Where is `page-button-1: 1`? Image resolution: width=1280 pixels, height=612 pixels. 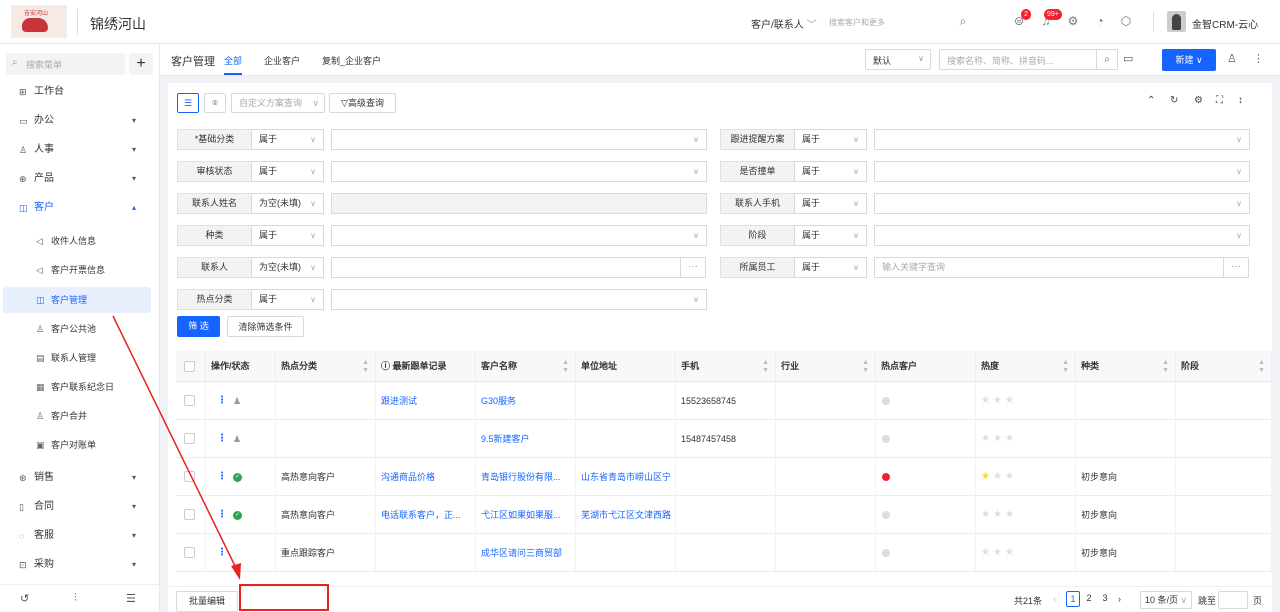 page-button-1: 1 is located at coordinates (1073, 599).